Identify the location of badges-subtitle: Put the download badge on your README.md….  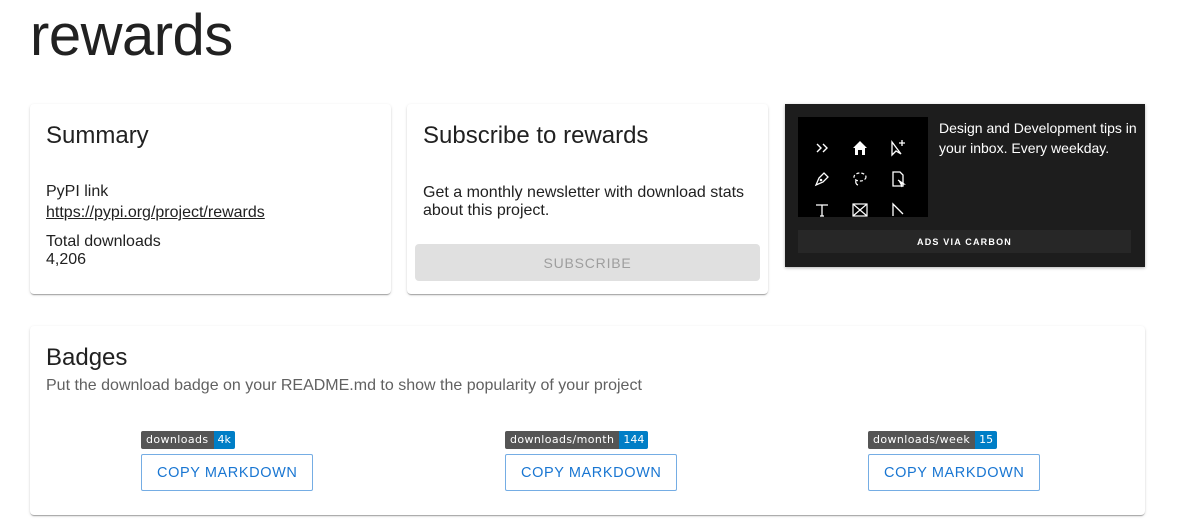
(344, 385).